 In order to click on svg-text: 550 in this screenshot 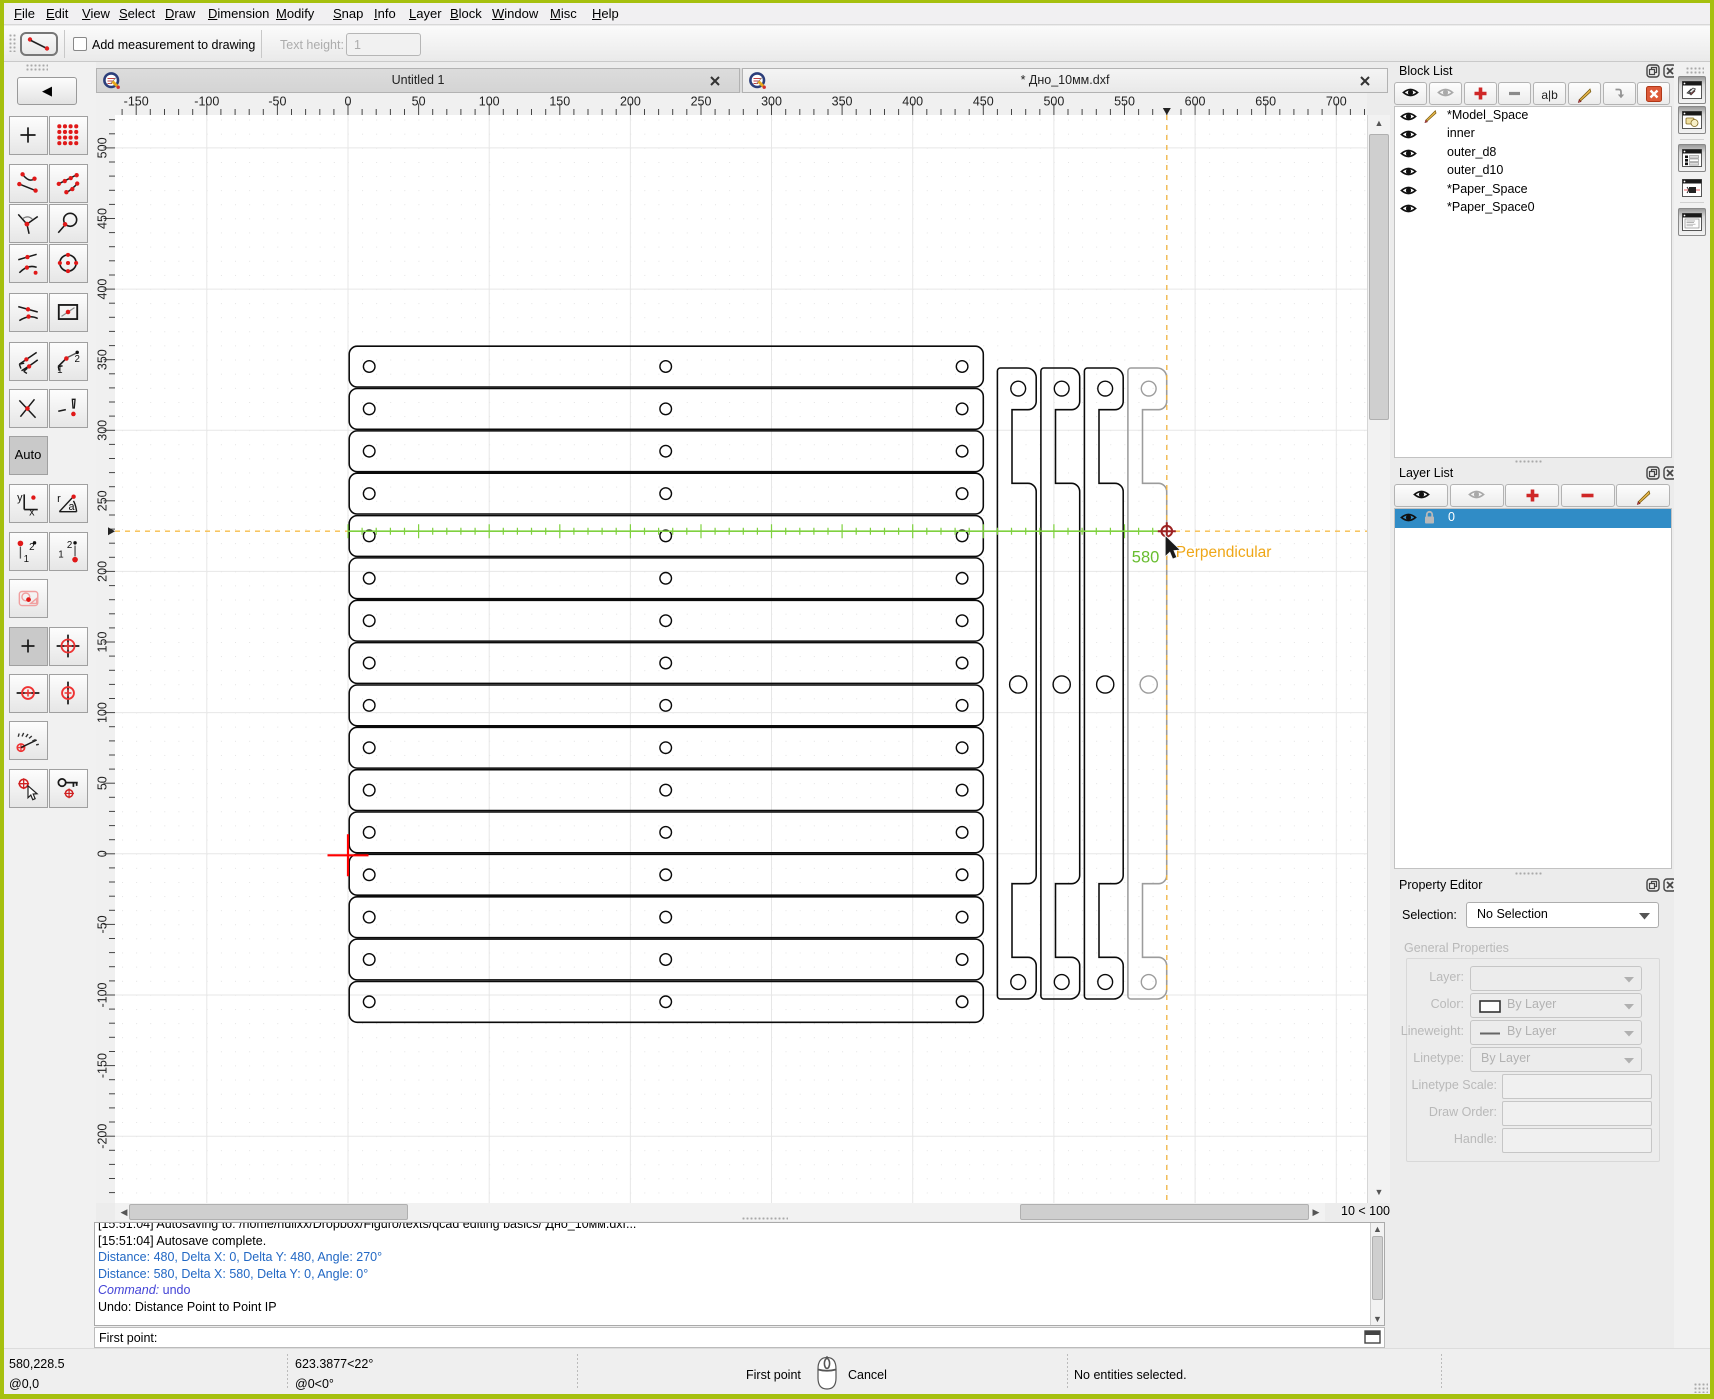, I will do `click(1124, 102)`.